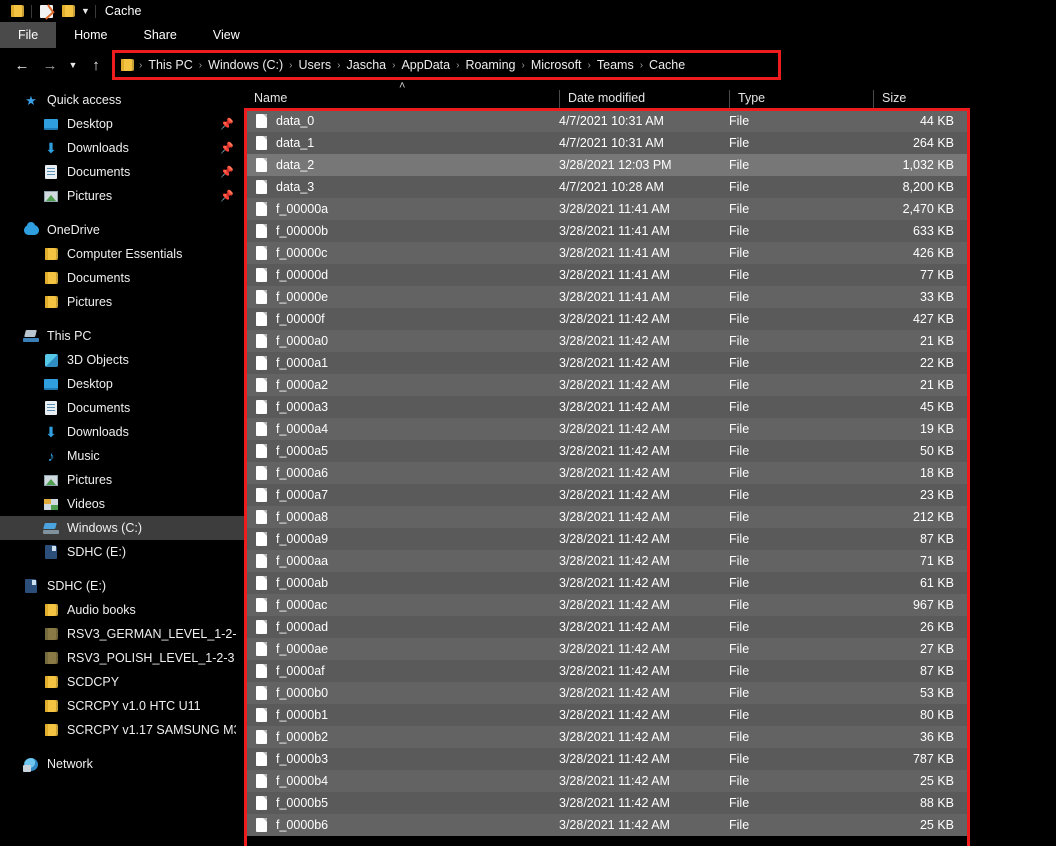  Describe the element at coordinates (607, 341) in the screenshot. I see `table-row: f_0000a0 3/28/2021 11:42 AM File 21 KB` at that location.